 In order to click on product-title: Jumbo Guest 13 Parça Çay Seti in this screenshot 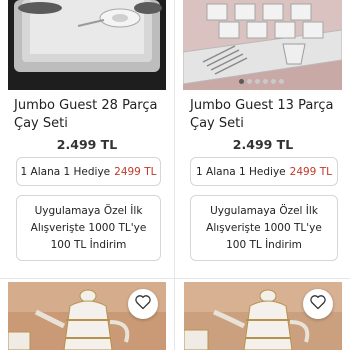, I will do `click(266, 115)`.